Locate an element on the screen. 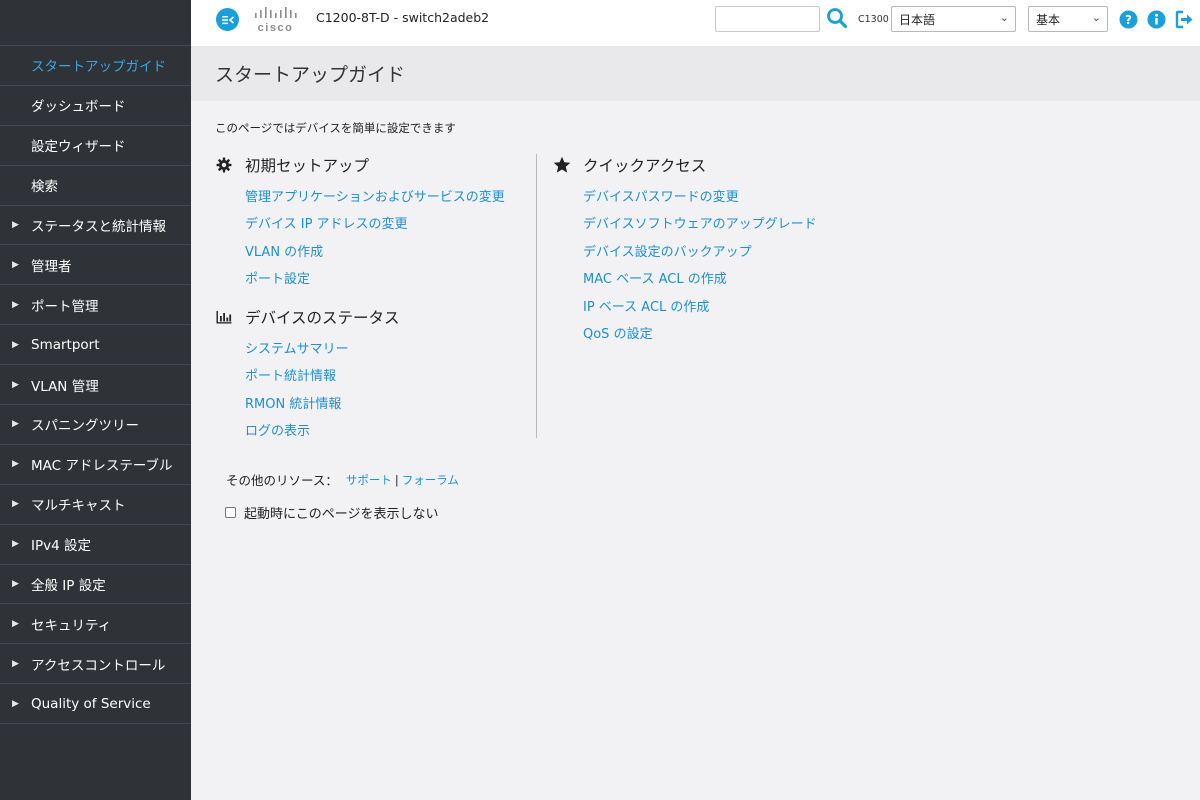  quick-access-link: IP ベース ACL の作成 is located at coordinates (700, 309).